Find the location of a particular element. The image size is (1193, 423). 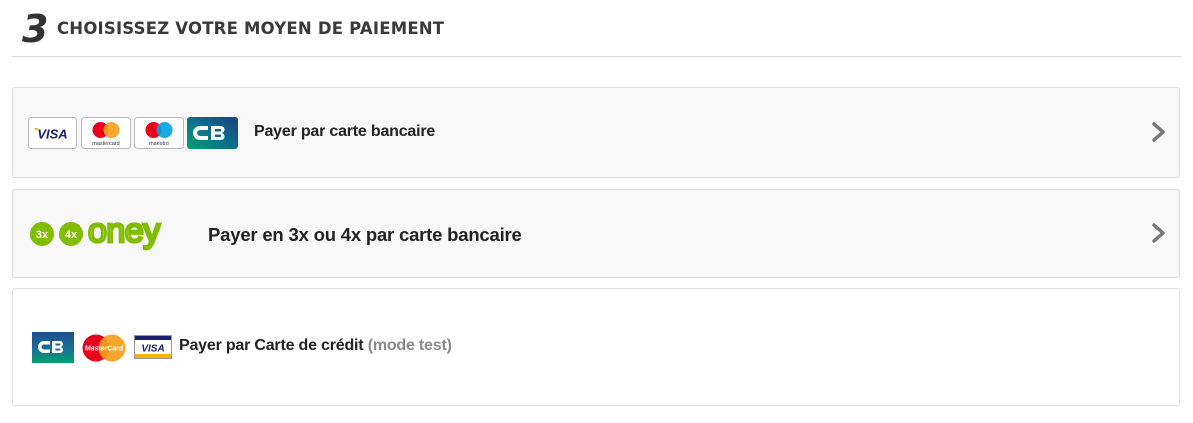

payment-option-label: Payer en 3x ou 4x par carte bancaire is located at coordinates (365, 234).